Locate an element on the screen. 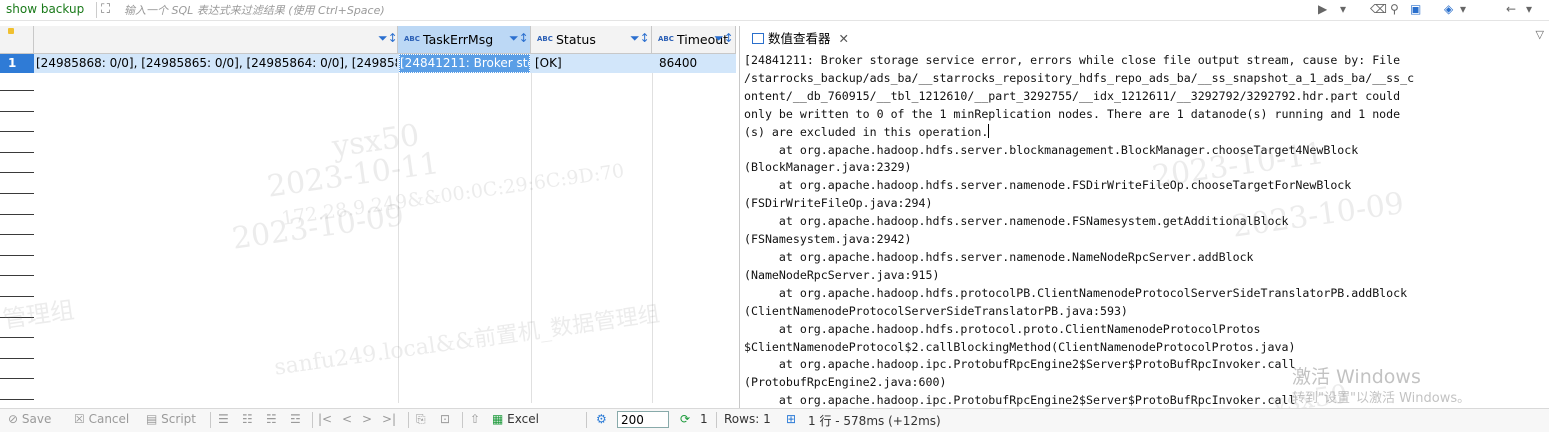 The height and width of the screenshot is (432, 1549). first-page-icon: |< is located at coordinates (325, 419).